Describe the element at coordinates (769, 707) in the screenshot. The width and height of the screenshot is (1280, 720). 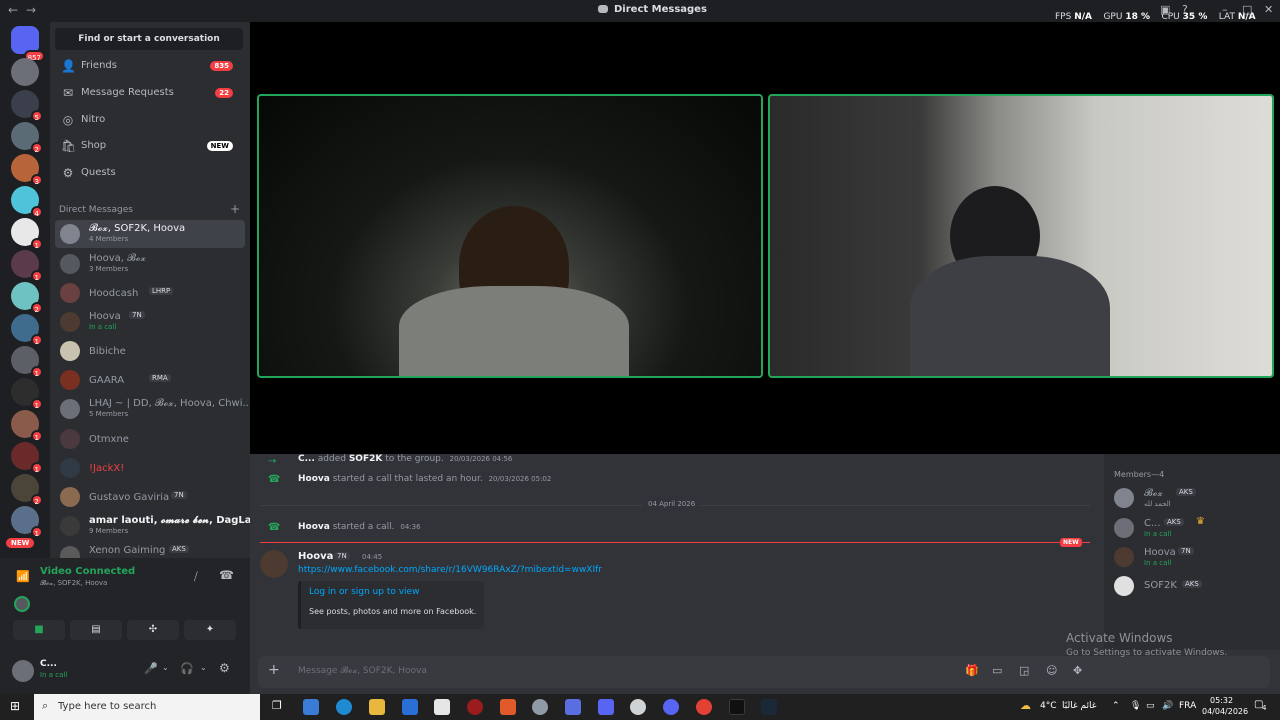
I see `steam-icon` at that location.